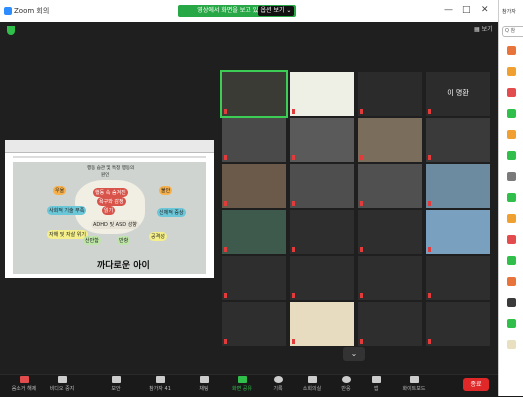  Describe the element at coordinates (414, 389) in the screenshot. I see `whiteboard-label: 화이트보드` at that location.